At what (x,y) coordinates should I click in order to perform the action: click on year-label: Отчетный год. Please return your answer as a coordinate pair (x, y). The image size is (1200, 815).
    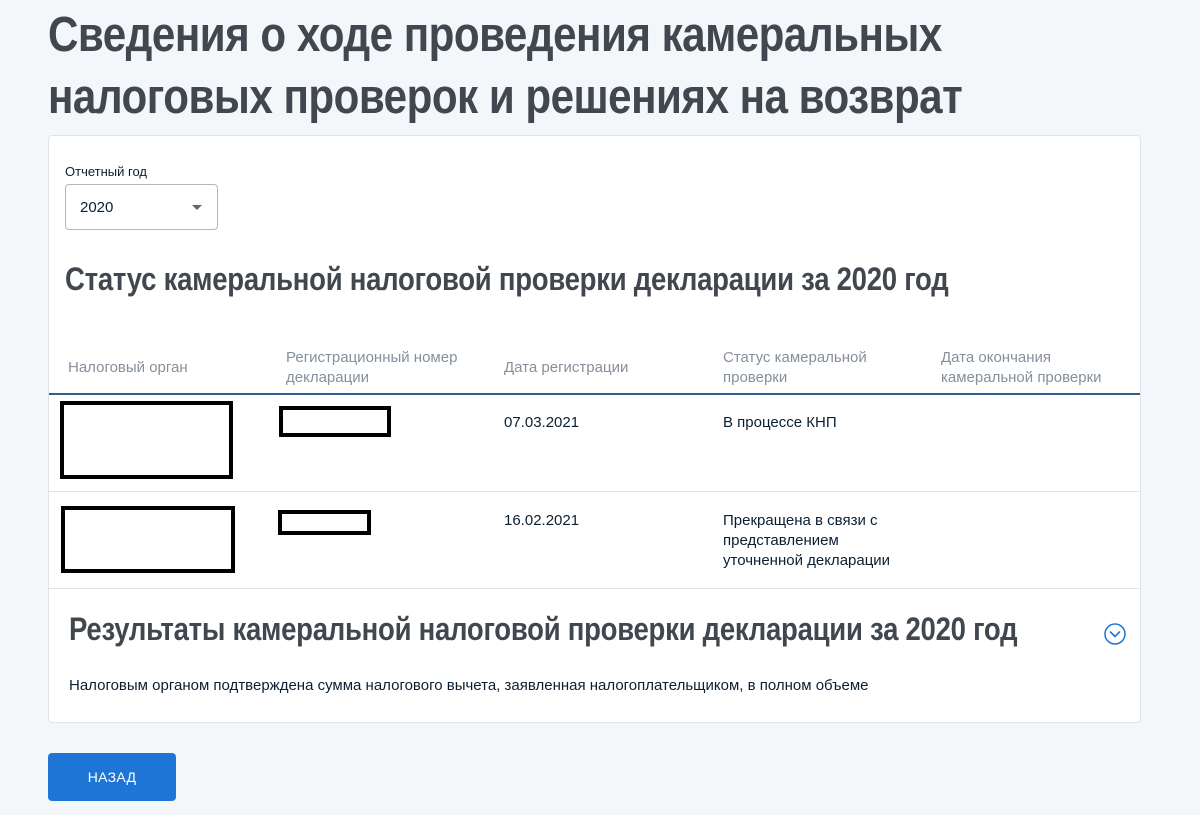
    Looking at the image, I should click on (106, 171).